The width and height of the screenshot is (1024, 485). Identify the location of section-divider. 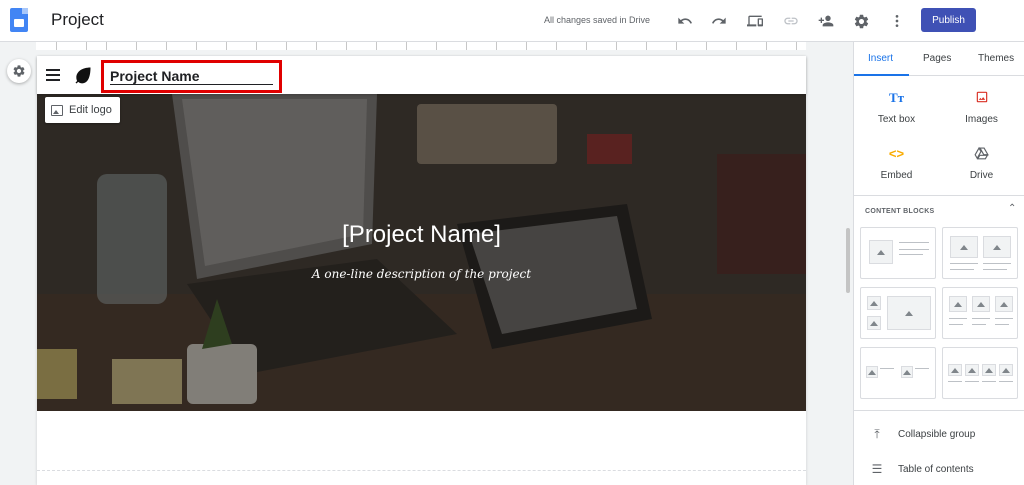
(421, 470).